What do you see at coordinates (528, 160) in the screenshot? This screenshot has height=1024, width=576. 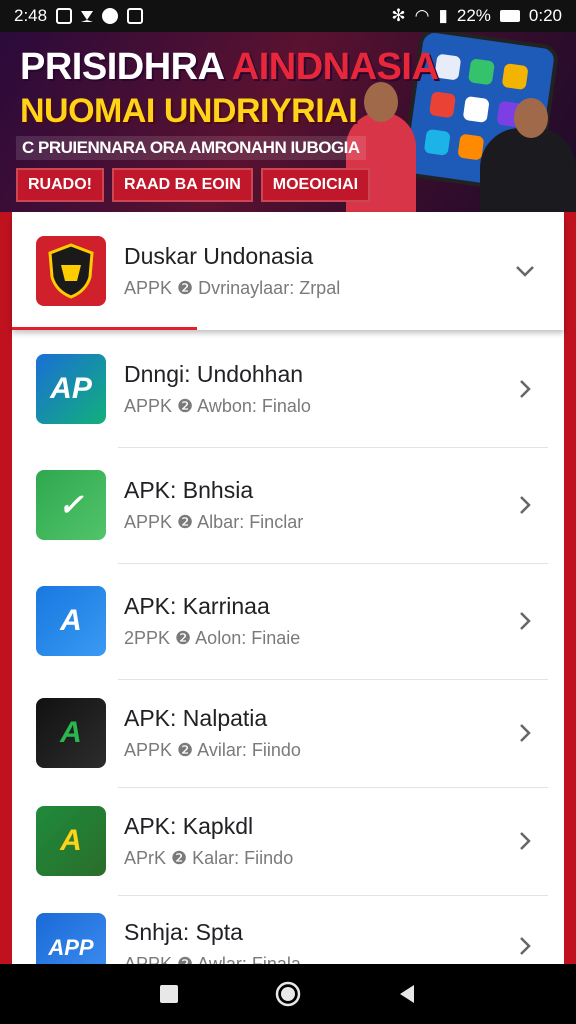 I see `presenter-black-shirt` at bounding box center [528, 160].